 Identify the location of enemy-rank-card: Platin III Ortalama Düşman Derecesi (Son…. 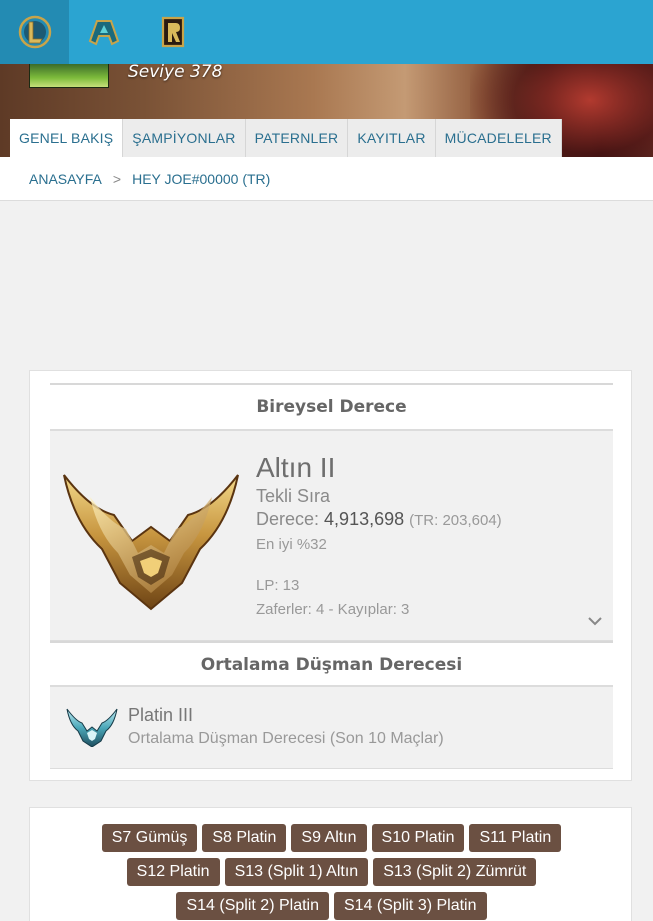
(331, 727).